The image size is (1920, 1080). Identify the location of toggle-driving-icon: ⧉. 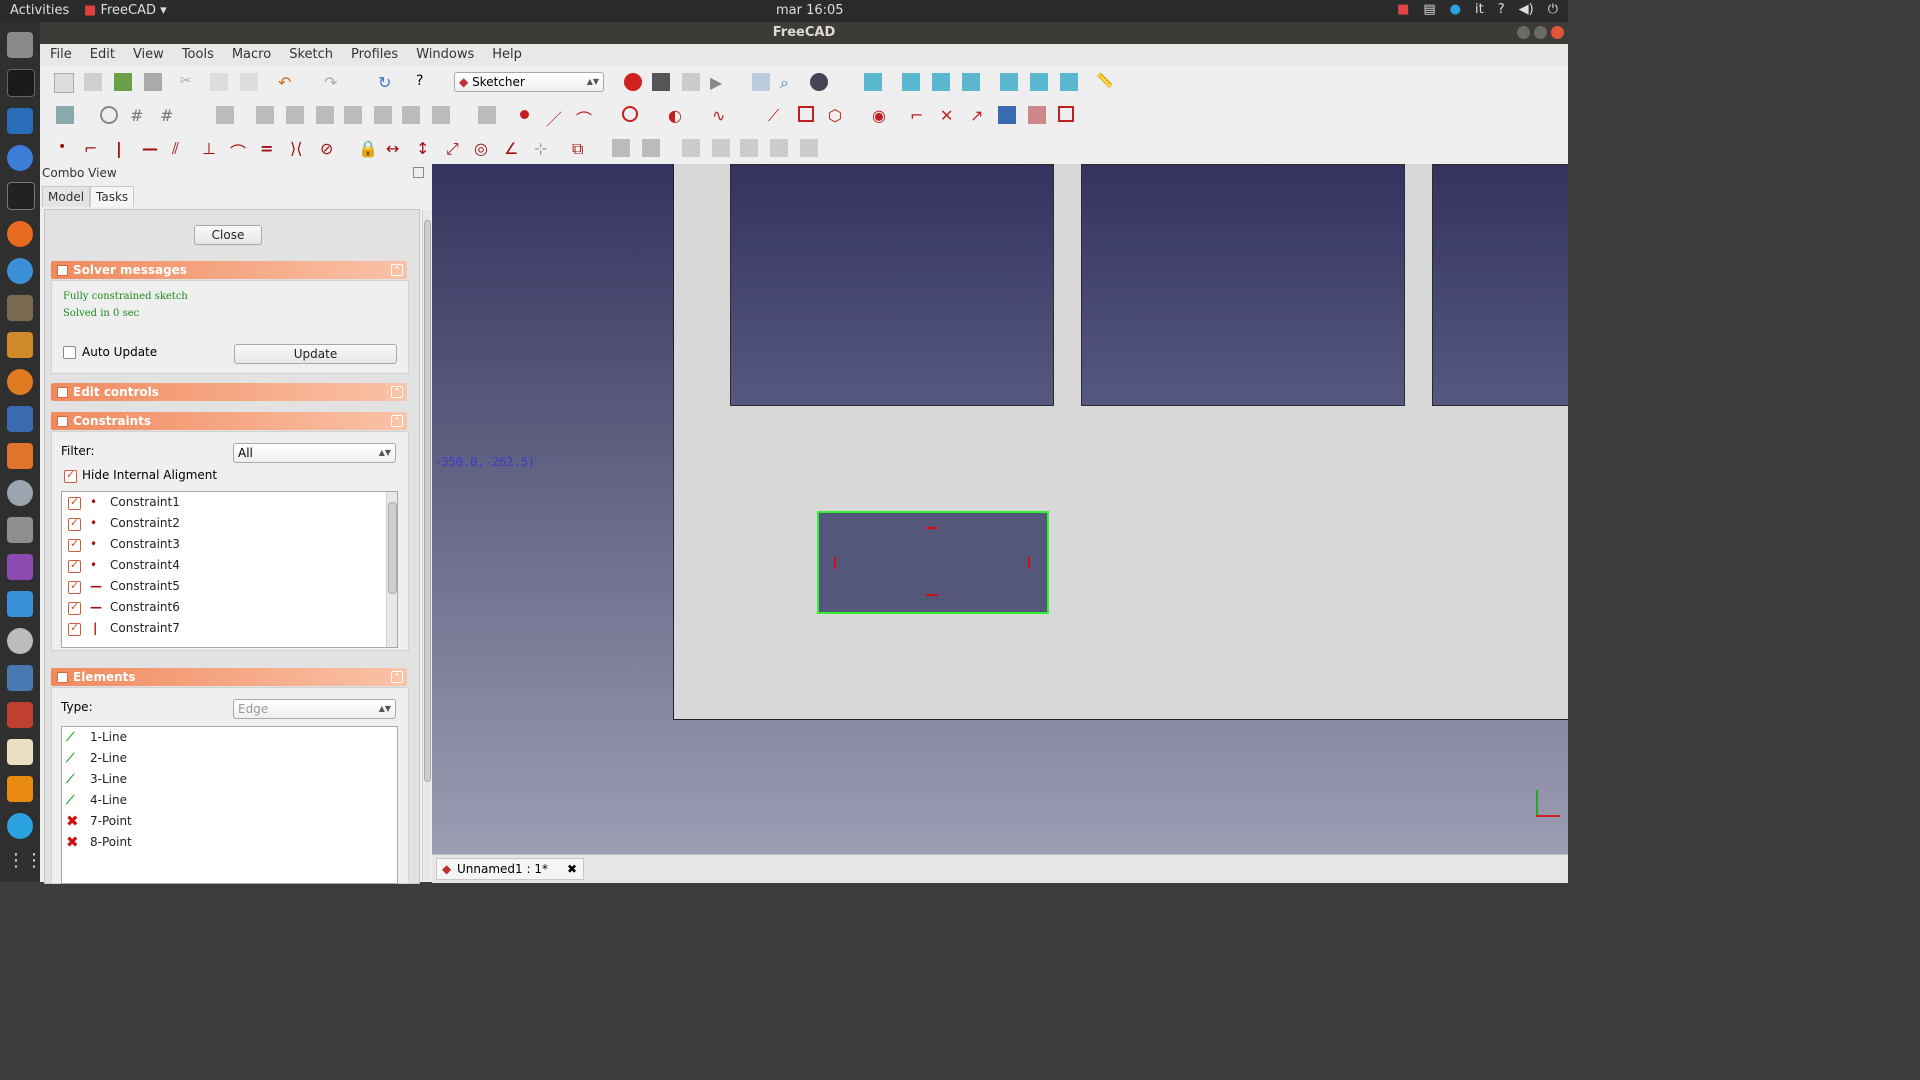
(581, 148).